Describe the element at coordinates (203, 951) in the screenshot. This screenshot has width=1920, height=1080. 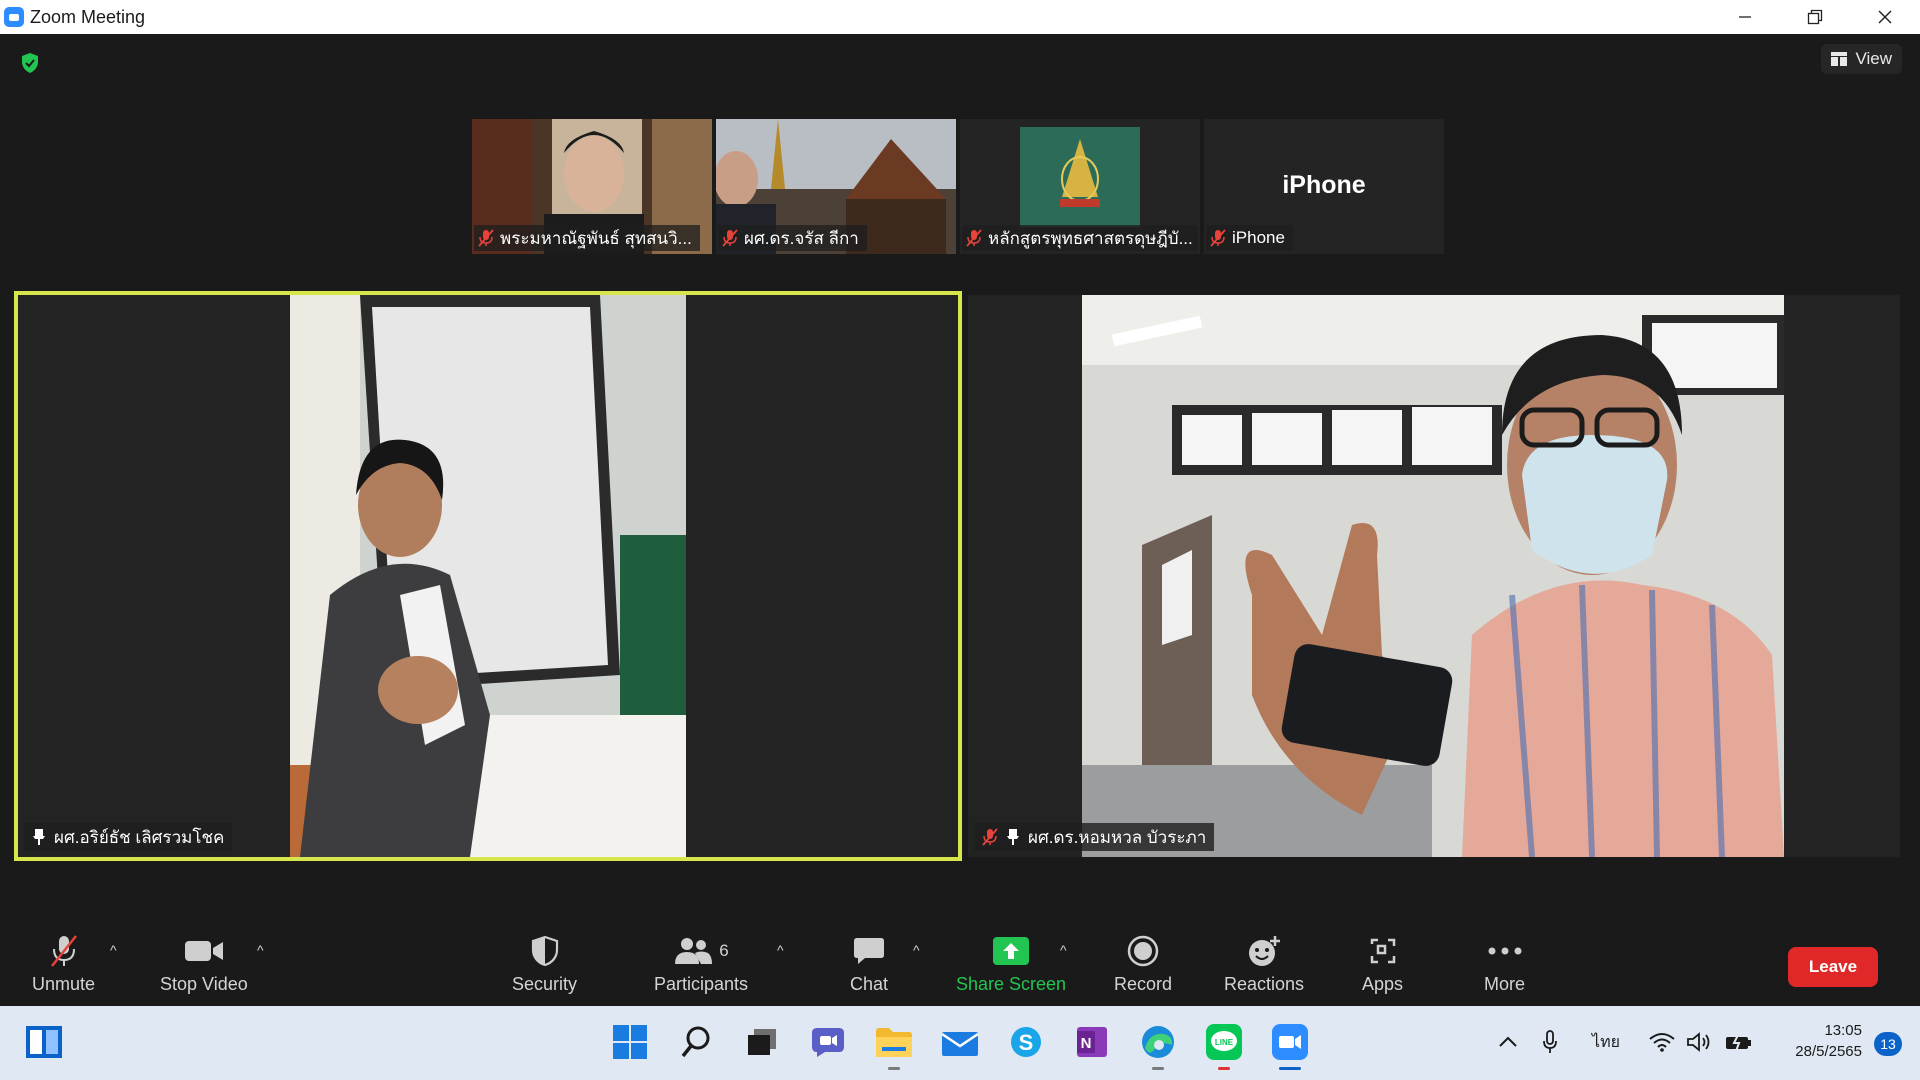
I see `video-camera-icon` at that location.